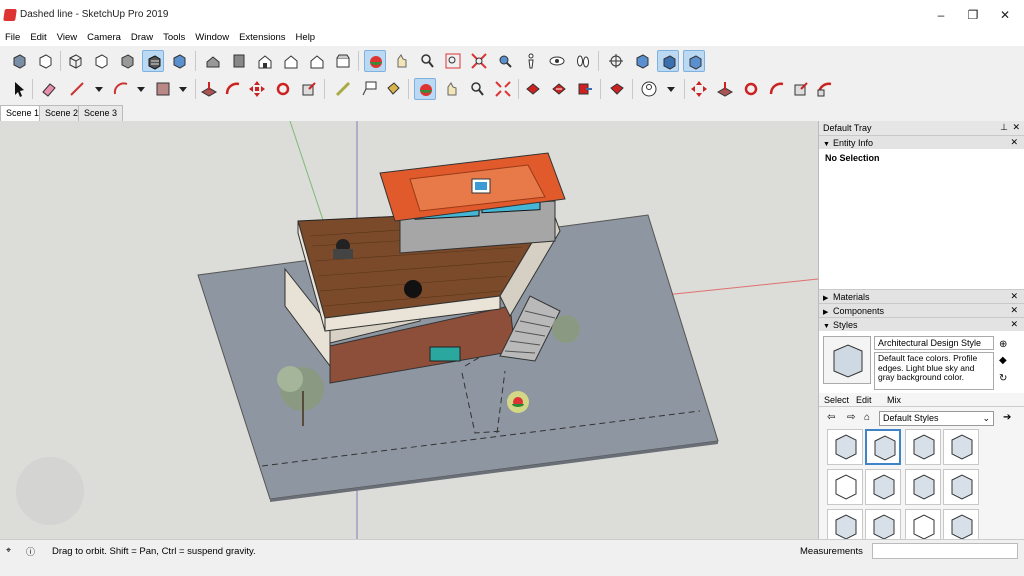 This screenshot has width=1024, height=576. I want to click on iso-view-icon, so click(213, 61).